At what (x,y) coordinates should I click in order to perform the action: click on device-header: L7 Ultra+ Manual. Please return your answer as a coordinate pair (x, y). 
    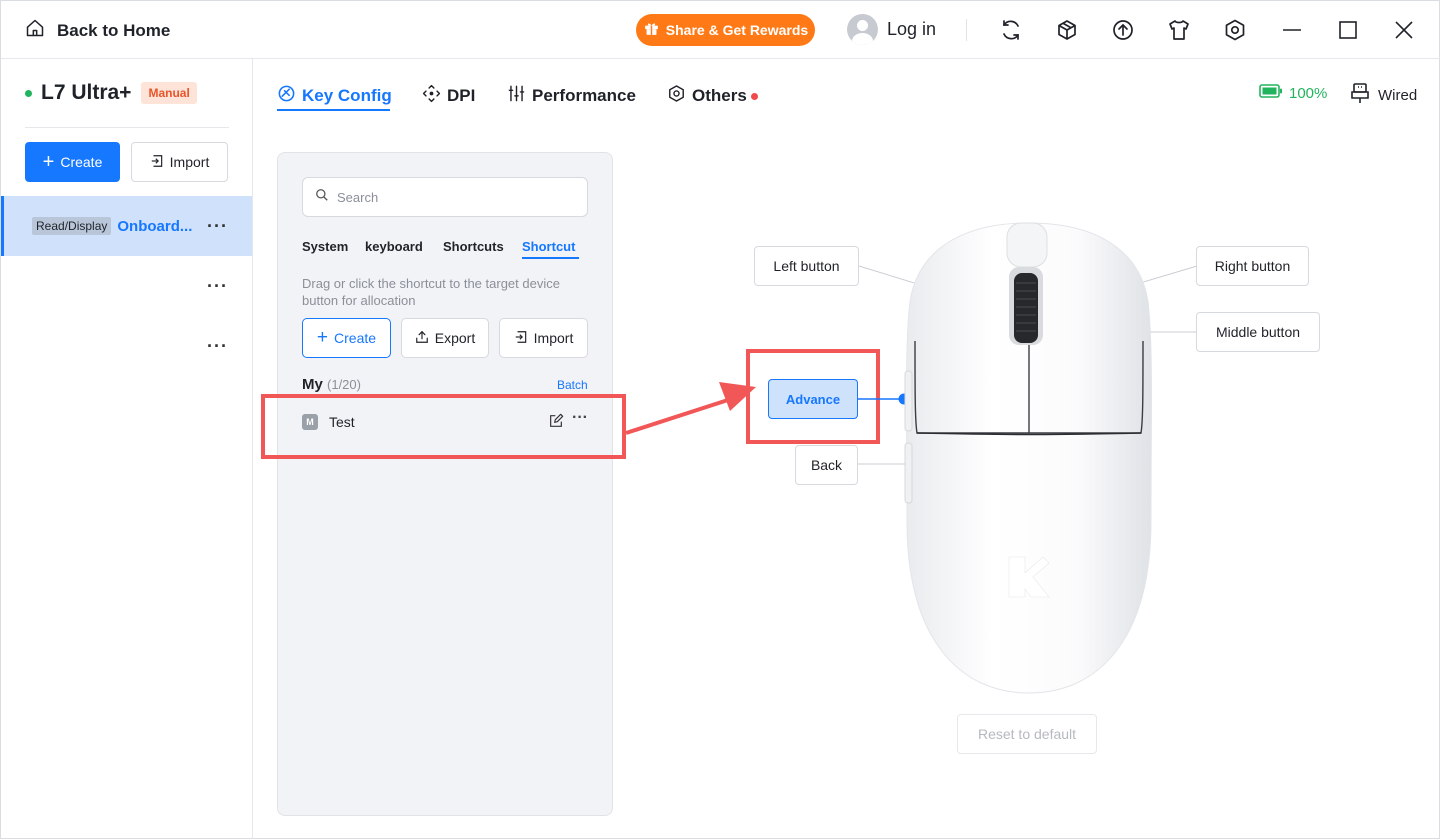
    Looking at the image, I should click on (111, 93).